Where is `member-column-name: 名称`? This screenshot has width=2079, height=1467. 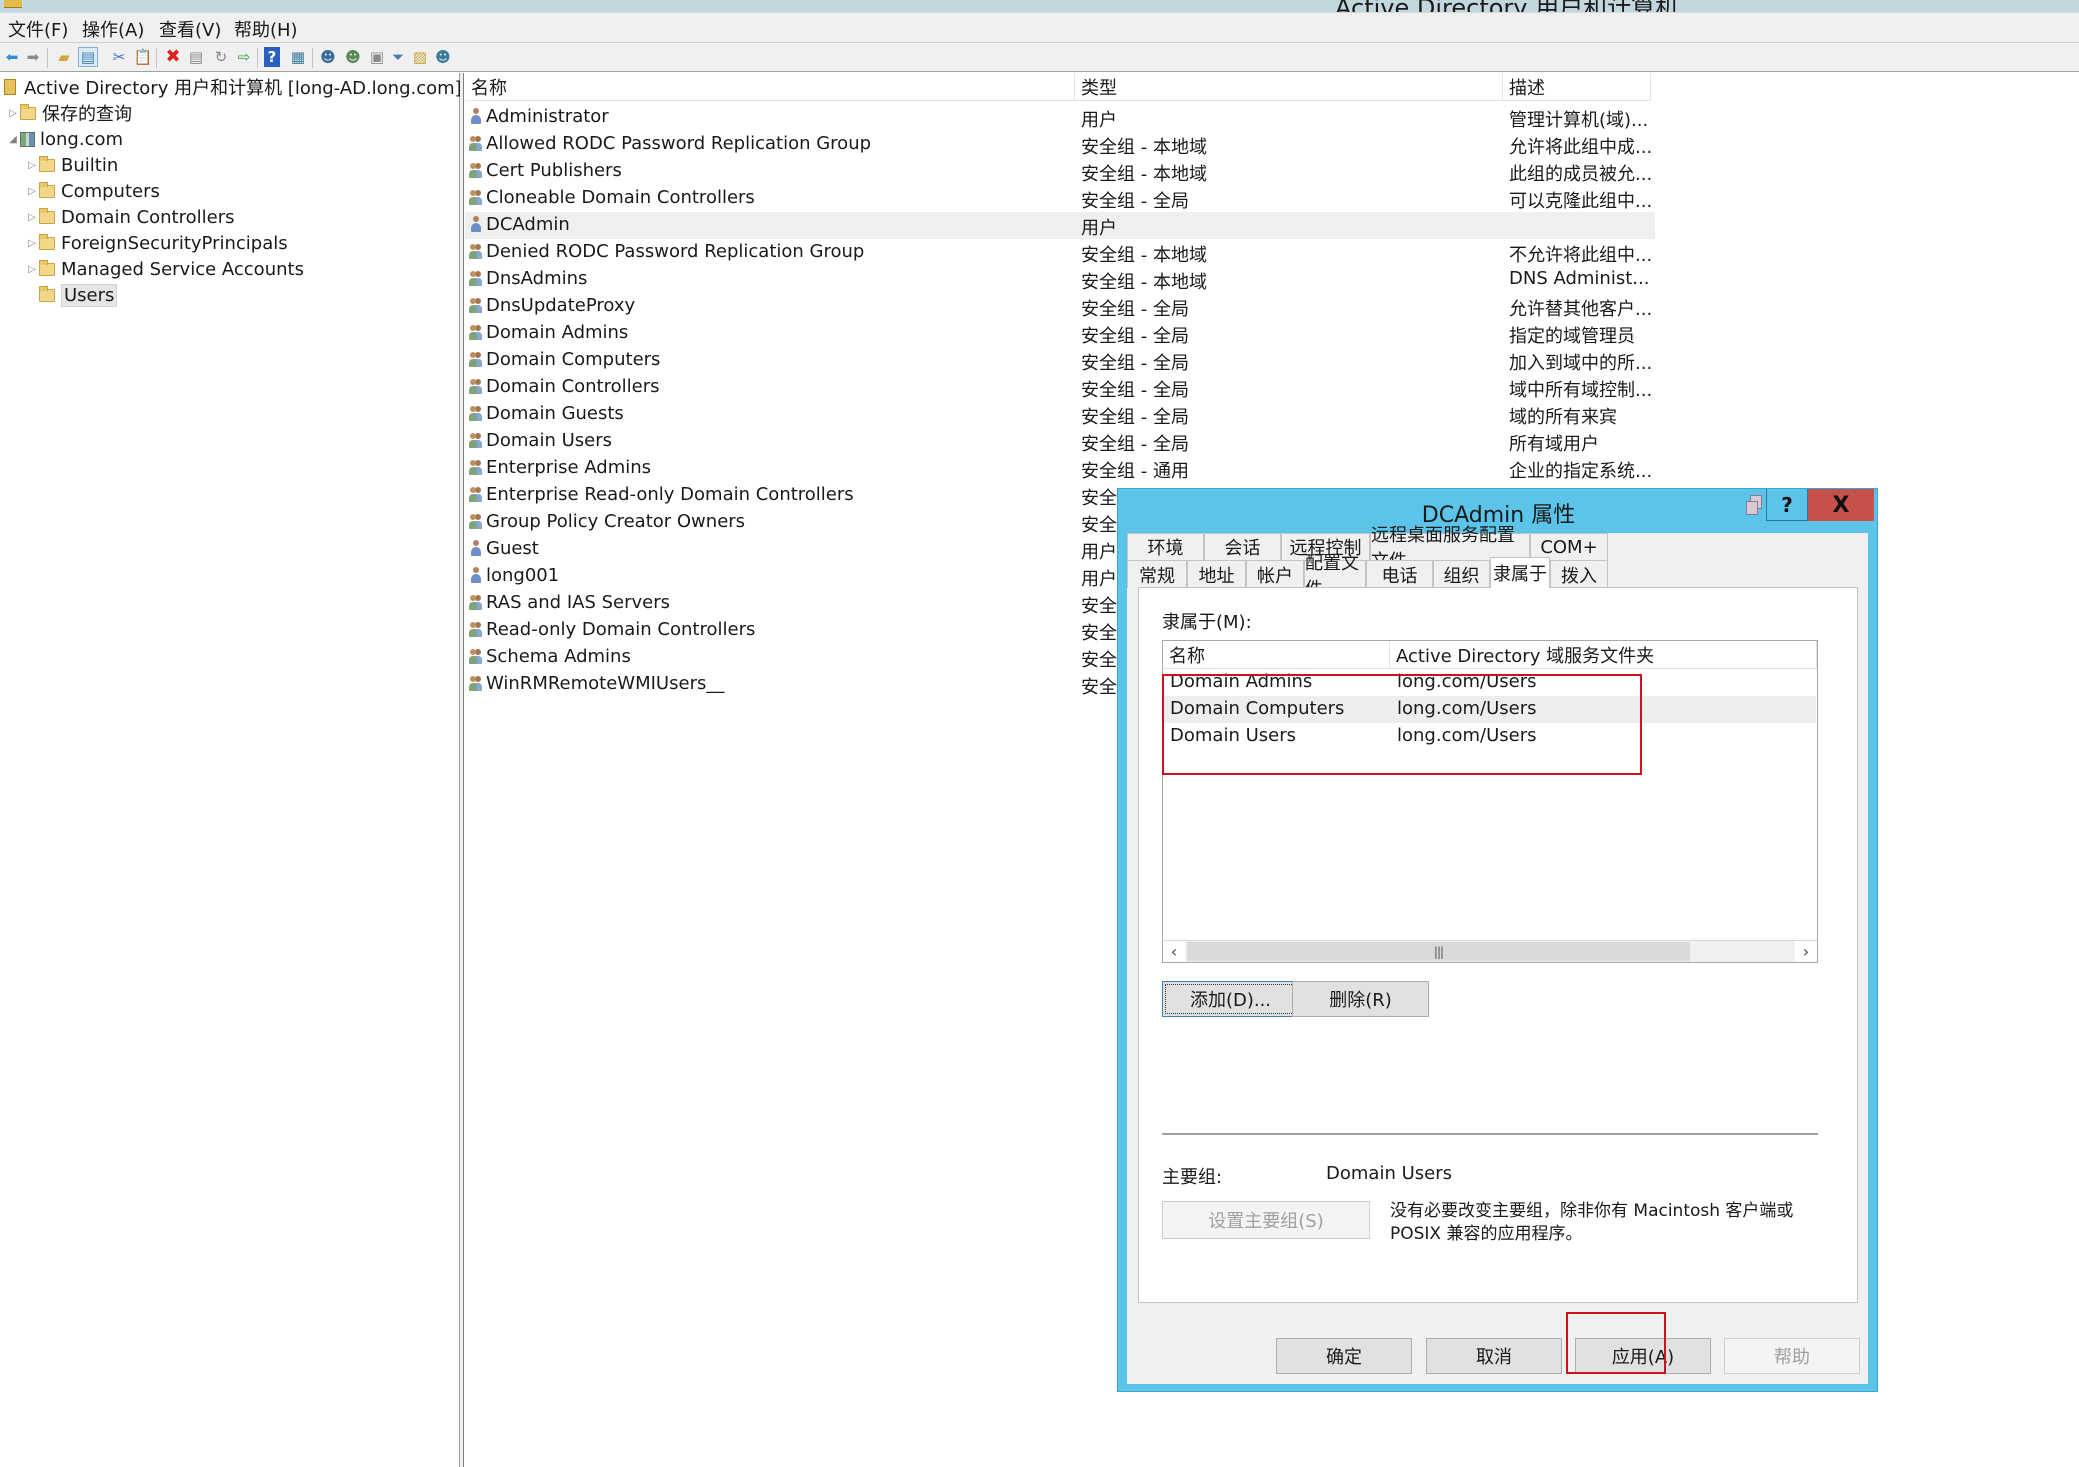 member-column-name: 名称 is located at coordinates (1276, 655).